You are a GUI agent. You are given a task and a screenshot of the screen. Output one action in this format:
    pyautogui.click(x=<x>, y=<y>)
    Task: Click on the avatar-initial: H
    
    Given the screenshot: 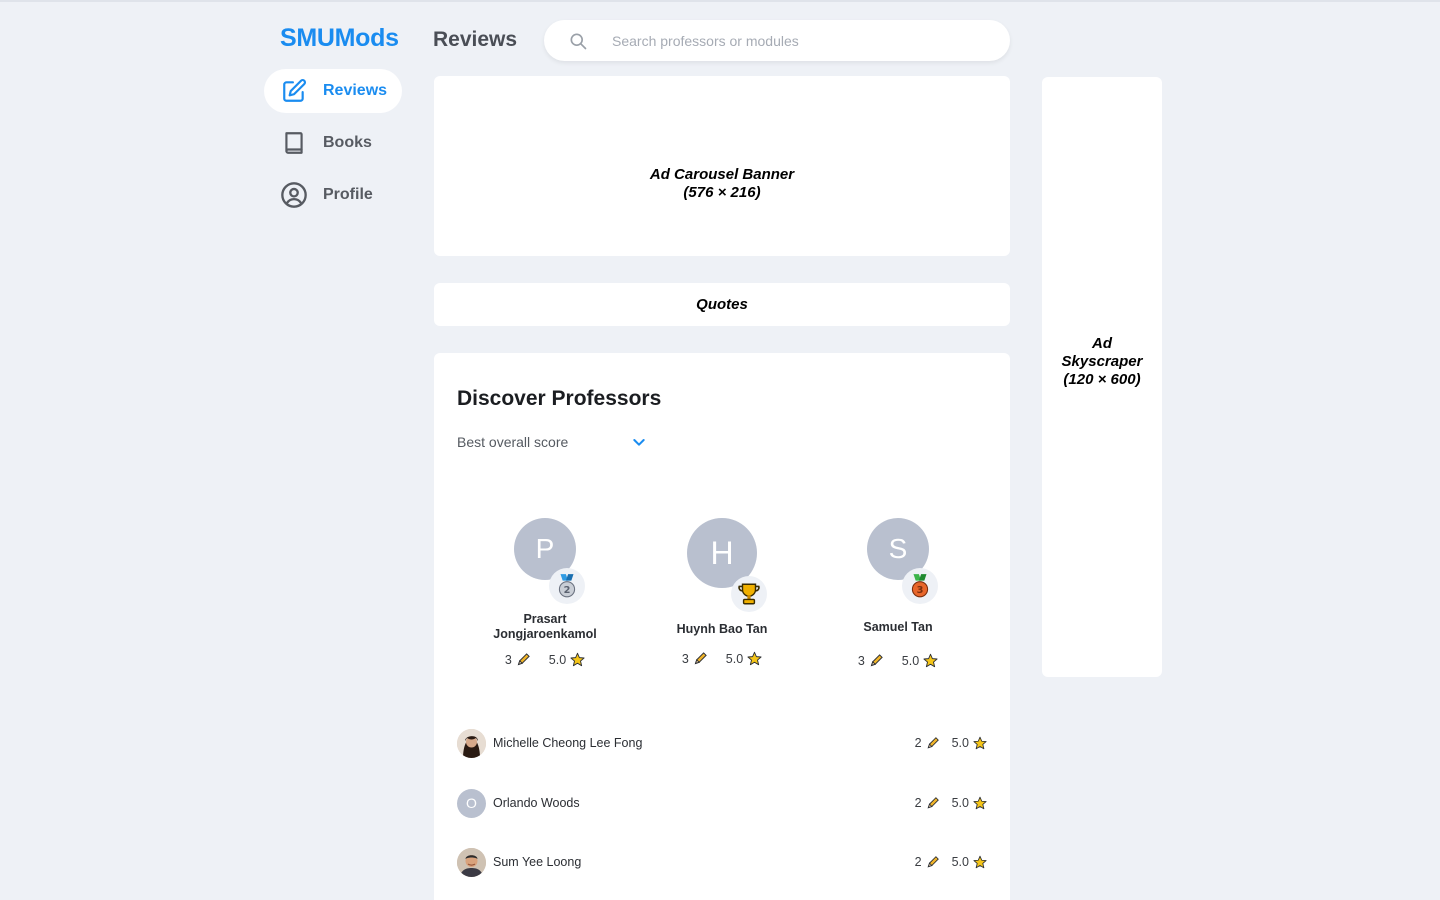 What is the action you would take?
    pyautogui.click(x=722, y=552)
    